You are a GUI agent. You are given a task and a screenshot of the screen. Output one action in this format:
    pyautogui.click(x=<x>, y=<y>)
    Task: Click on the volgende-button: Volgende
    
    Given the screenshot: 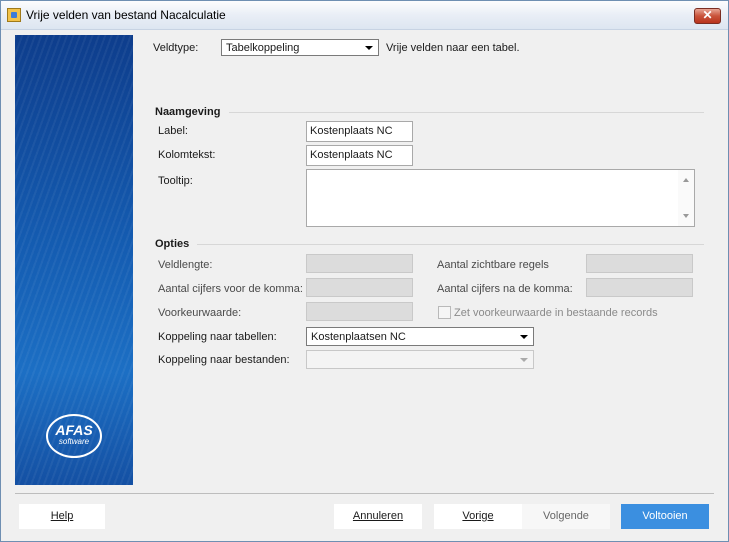 What is the action you would take?
    pyautogui.click(x=566, y=516)
    